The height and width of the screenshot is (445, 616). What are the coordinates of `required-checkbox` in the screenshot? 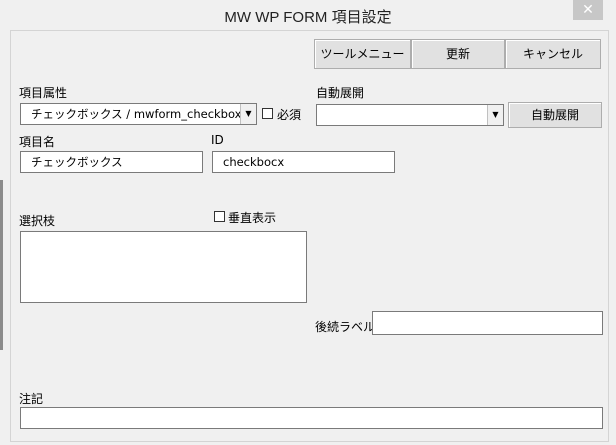 It's located at (267, 113).